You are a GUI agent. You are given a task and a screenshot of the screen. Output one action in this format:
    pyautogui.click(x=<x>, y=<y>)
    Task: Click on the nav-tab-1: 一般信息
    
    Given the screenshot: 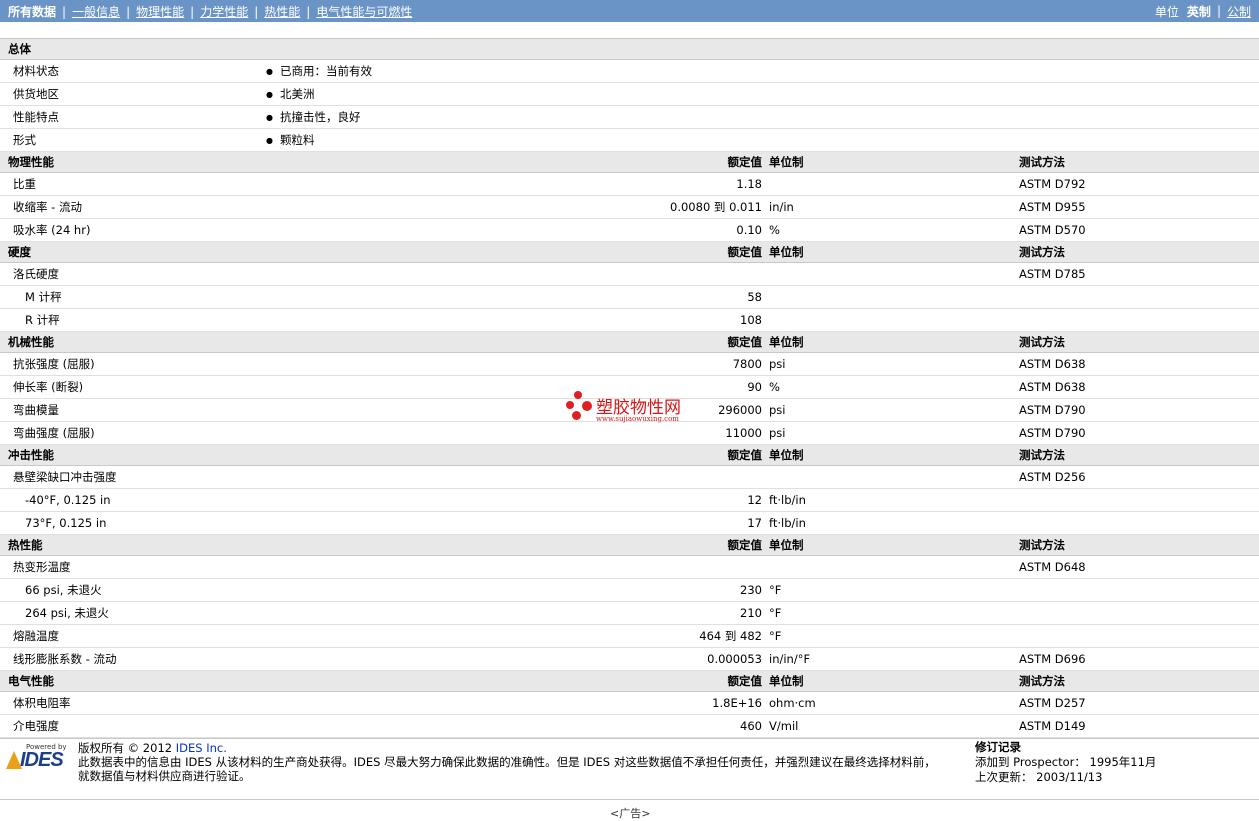 What is the action you would take?
    pyautogui.click(x=96, y=12)
    